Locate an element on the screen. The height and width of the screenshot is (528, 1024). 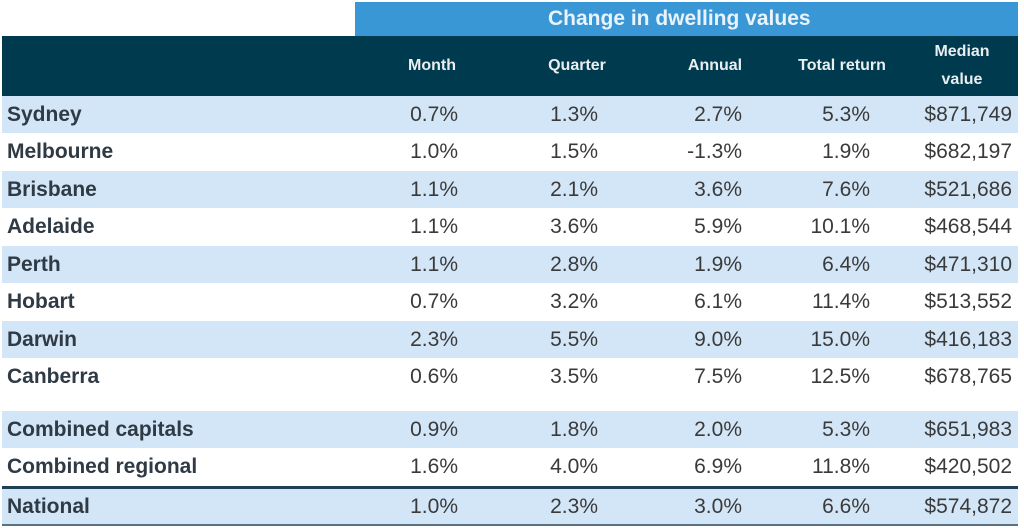
table-row: Melbourne 1.0% 1.5% -1.3% 1.9% $682,197 is located at coordinates (510, 151).